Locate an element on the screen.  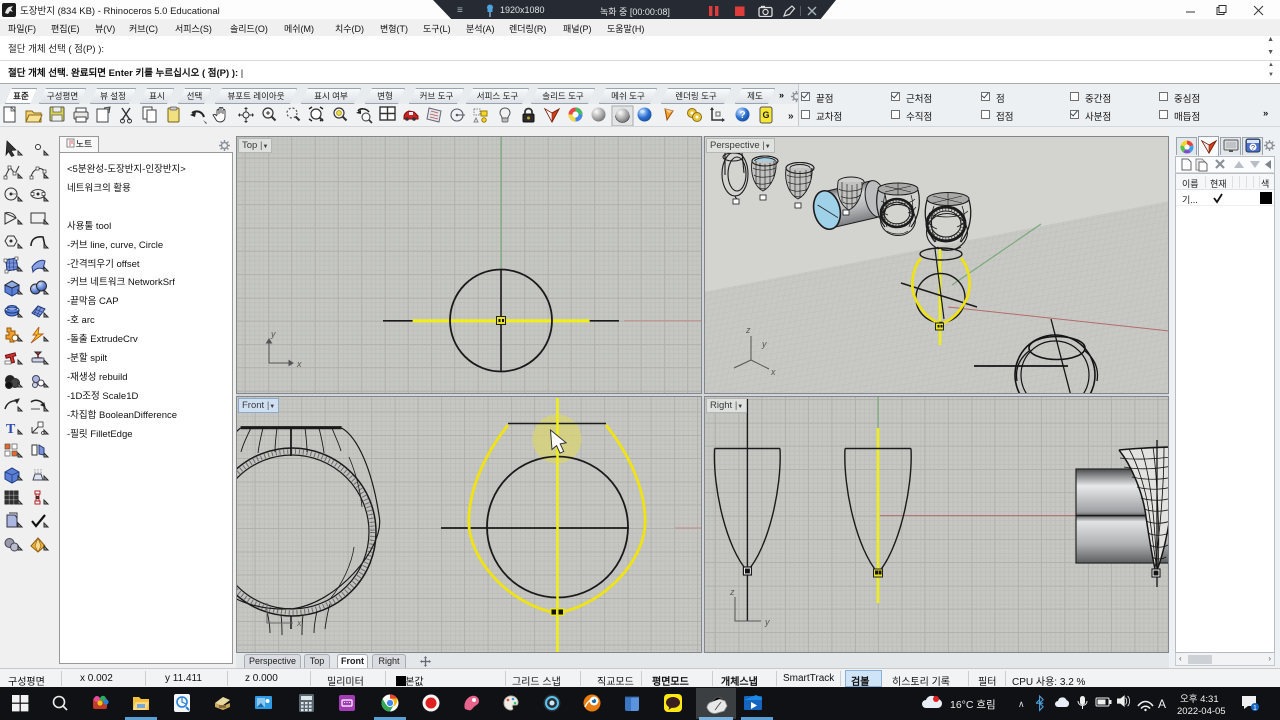
svg-text: 2022-04-05 is located at coordinates (1201, 711).